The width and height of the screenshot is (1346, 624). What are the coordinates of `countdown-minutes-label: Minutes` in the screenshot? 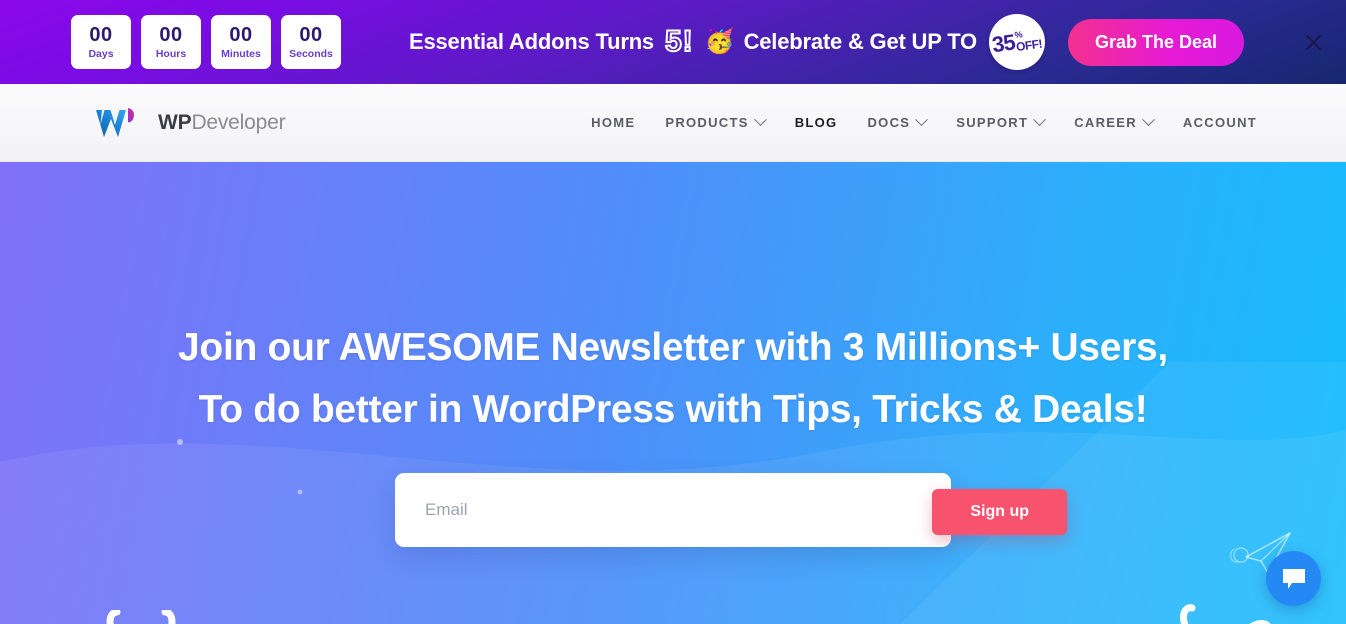 It's located at (241, 53).